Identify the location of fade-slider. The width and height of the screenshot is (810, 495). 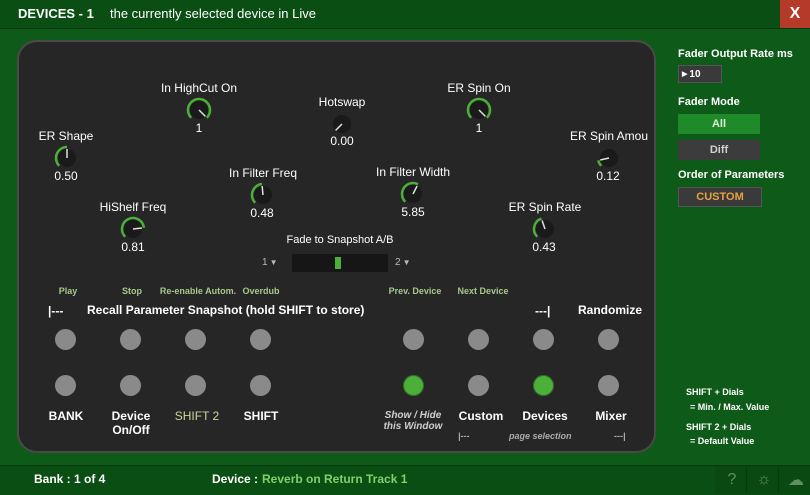
(340, 263).